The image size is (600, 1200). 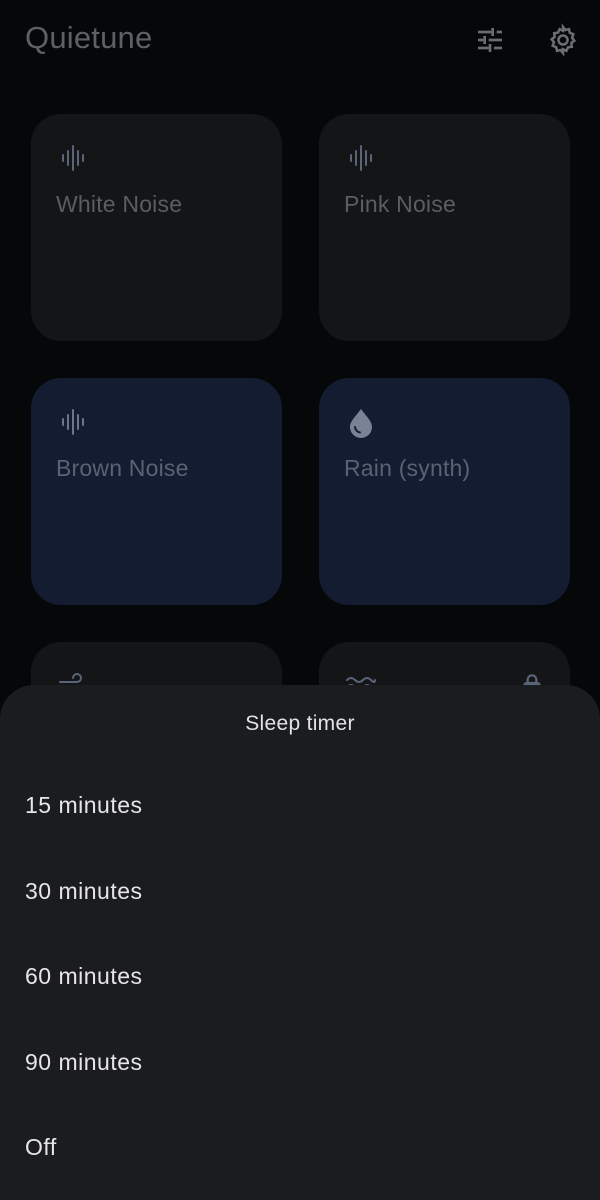 What do you see at coordinates (119, 204) in the screenshot?
I see `sound-tile-label: White Noise` at bounding box center [119, 204].